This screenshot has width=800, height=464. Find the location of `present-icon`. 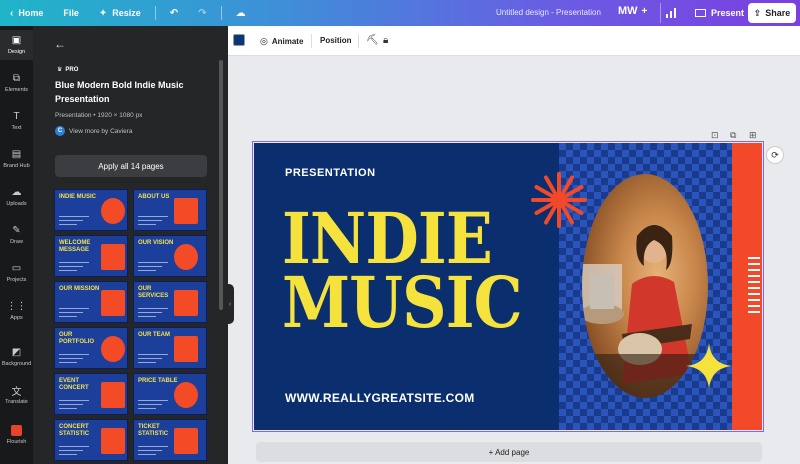

present-icon is located at coordinates (700, 12).